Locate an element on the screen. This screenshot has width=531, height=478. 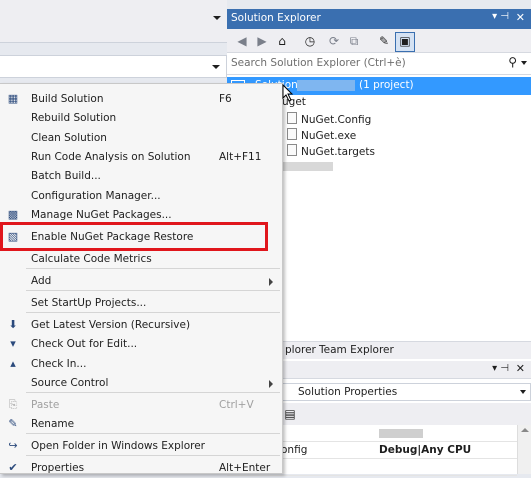
tree-item-label: NuGet.exe is located at coordinates (329, 136).